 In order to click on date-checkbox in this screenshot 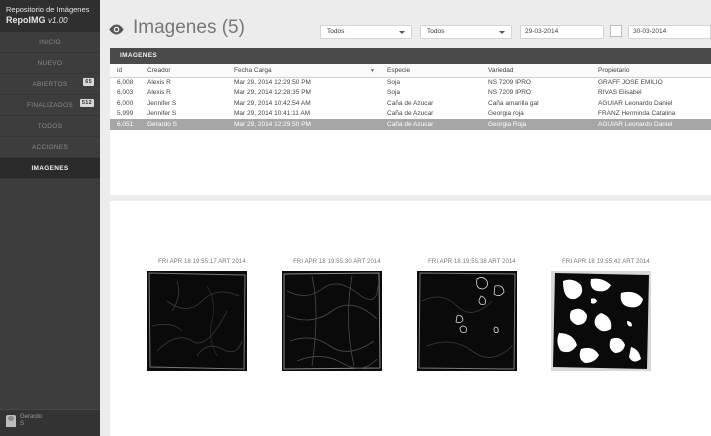, I will do `click(616, 31)`.